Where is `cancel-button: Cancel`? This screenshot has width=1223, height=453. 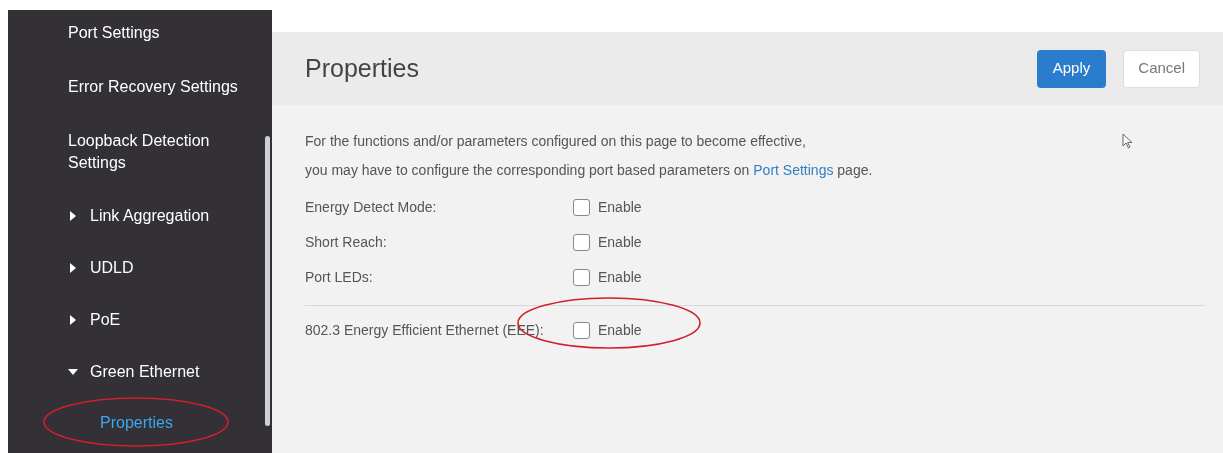 cancel-button: Cancel is located at coordinates (1161, 68).